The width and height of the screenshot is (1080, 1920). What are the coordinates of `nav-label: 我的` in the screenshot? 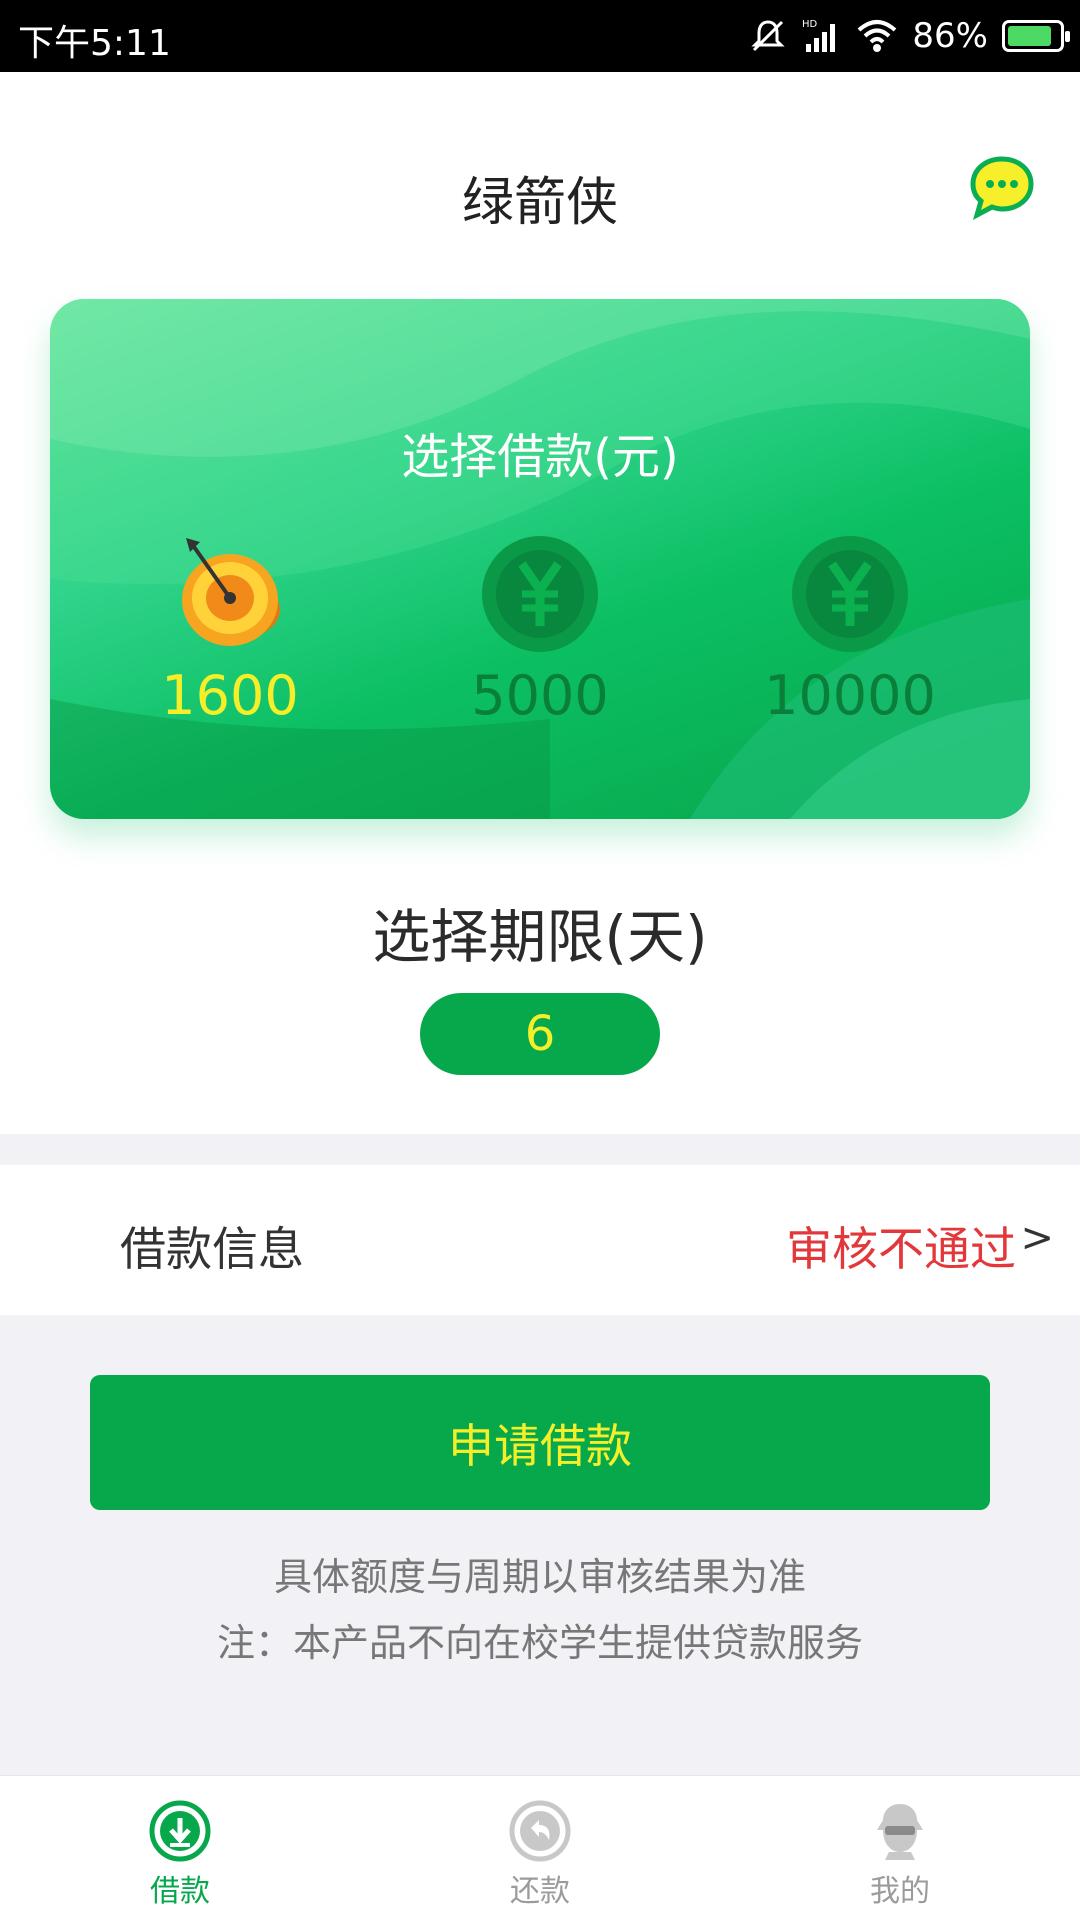 It's located at (900, 1891).